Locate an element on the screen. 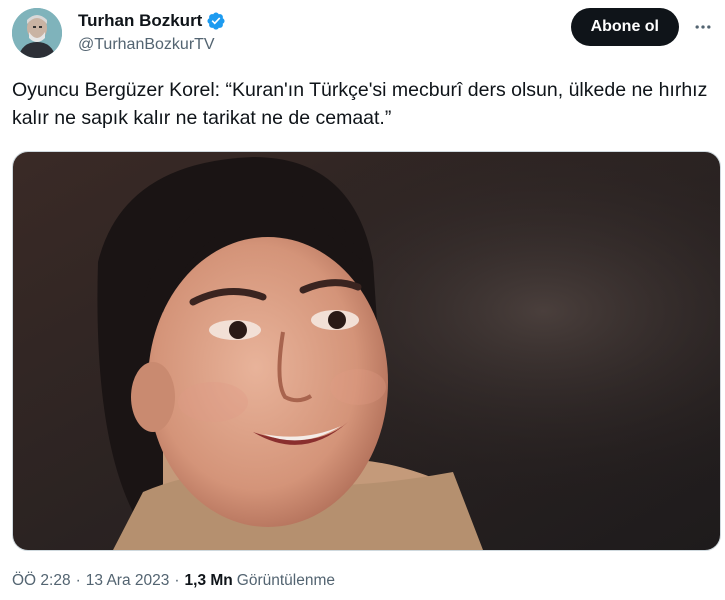  avatar-photo is located at coordinates (37, 33).